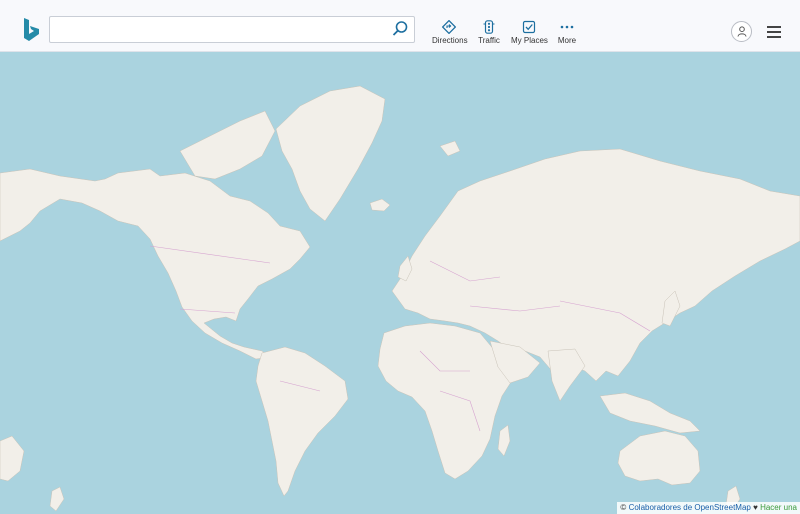  Describe the element at coordinates (778, 507) in the screenshot. I see `contribute-link: Hacer una` at that location.